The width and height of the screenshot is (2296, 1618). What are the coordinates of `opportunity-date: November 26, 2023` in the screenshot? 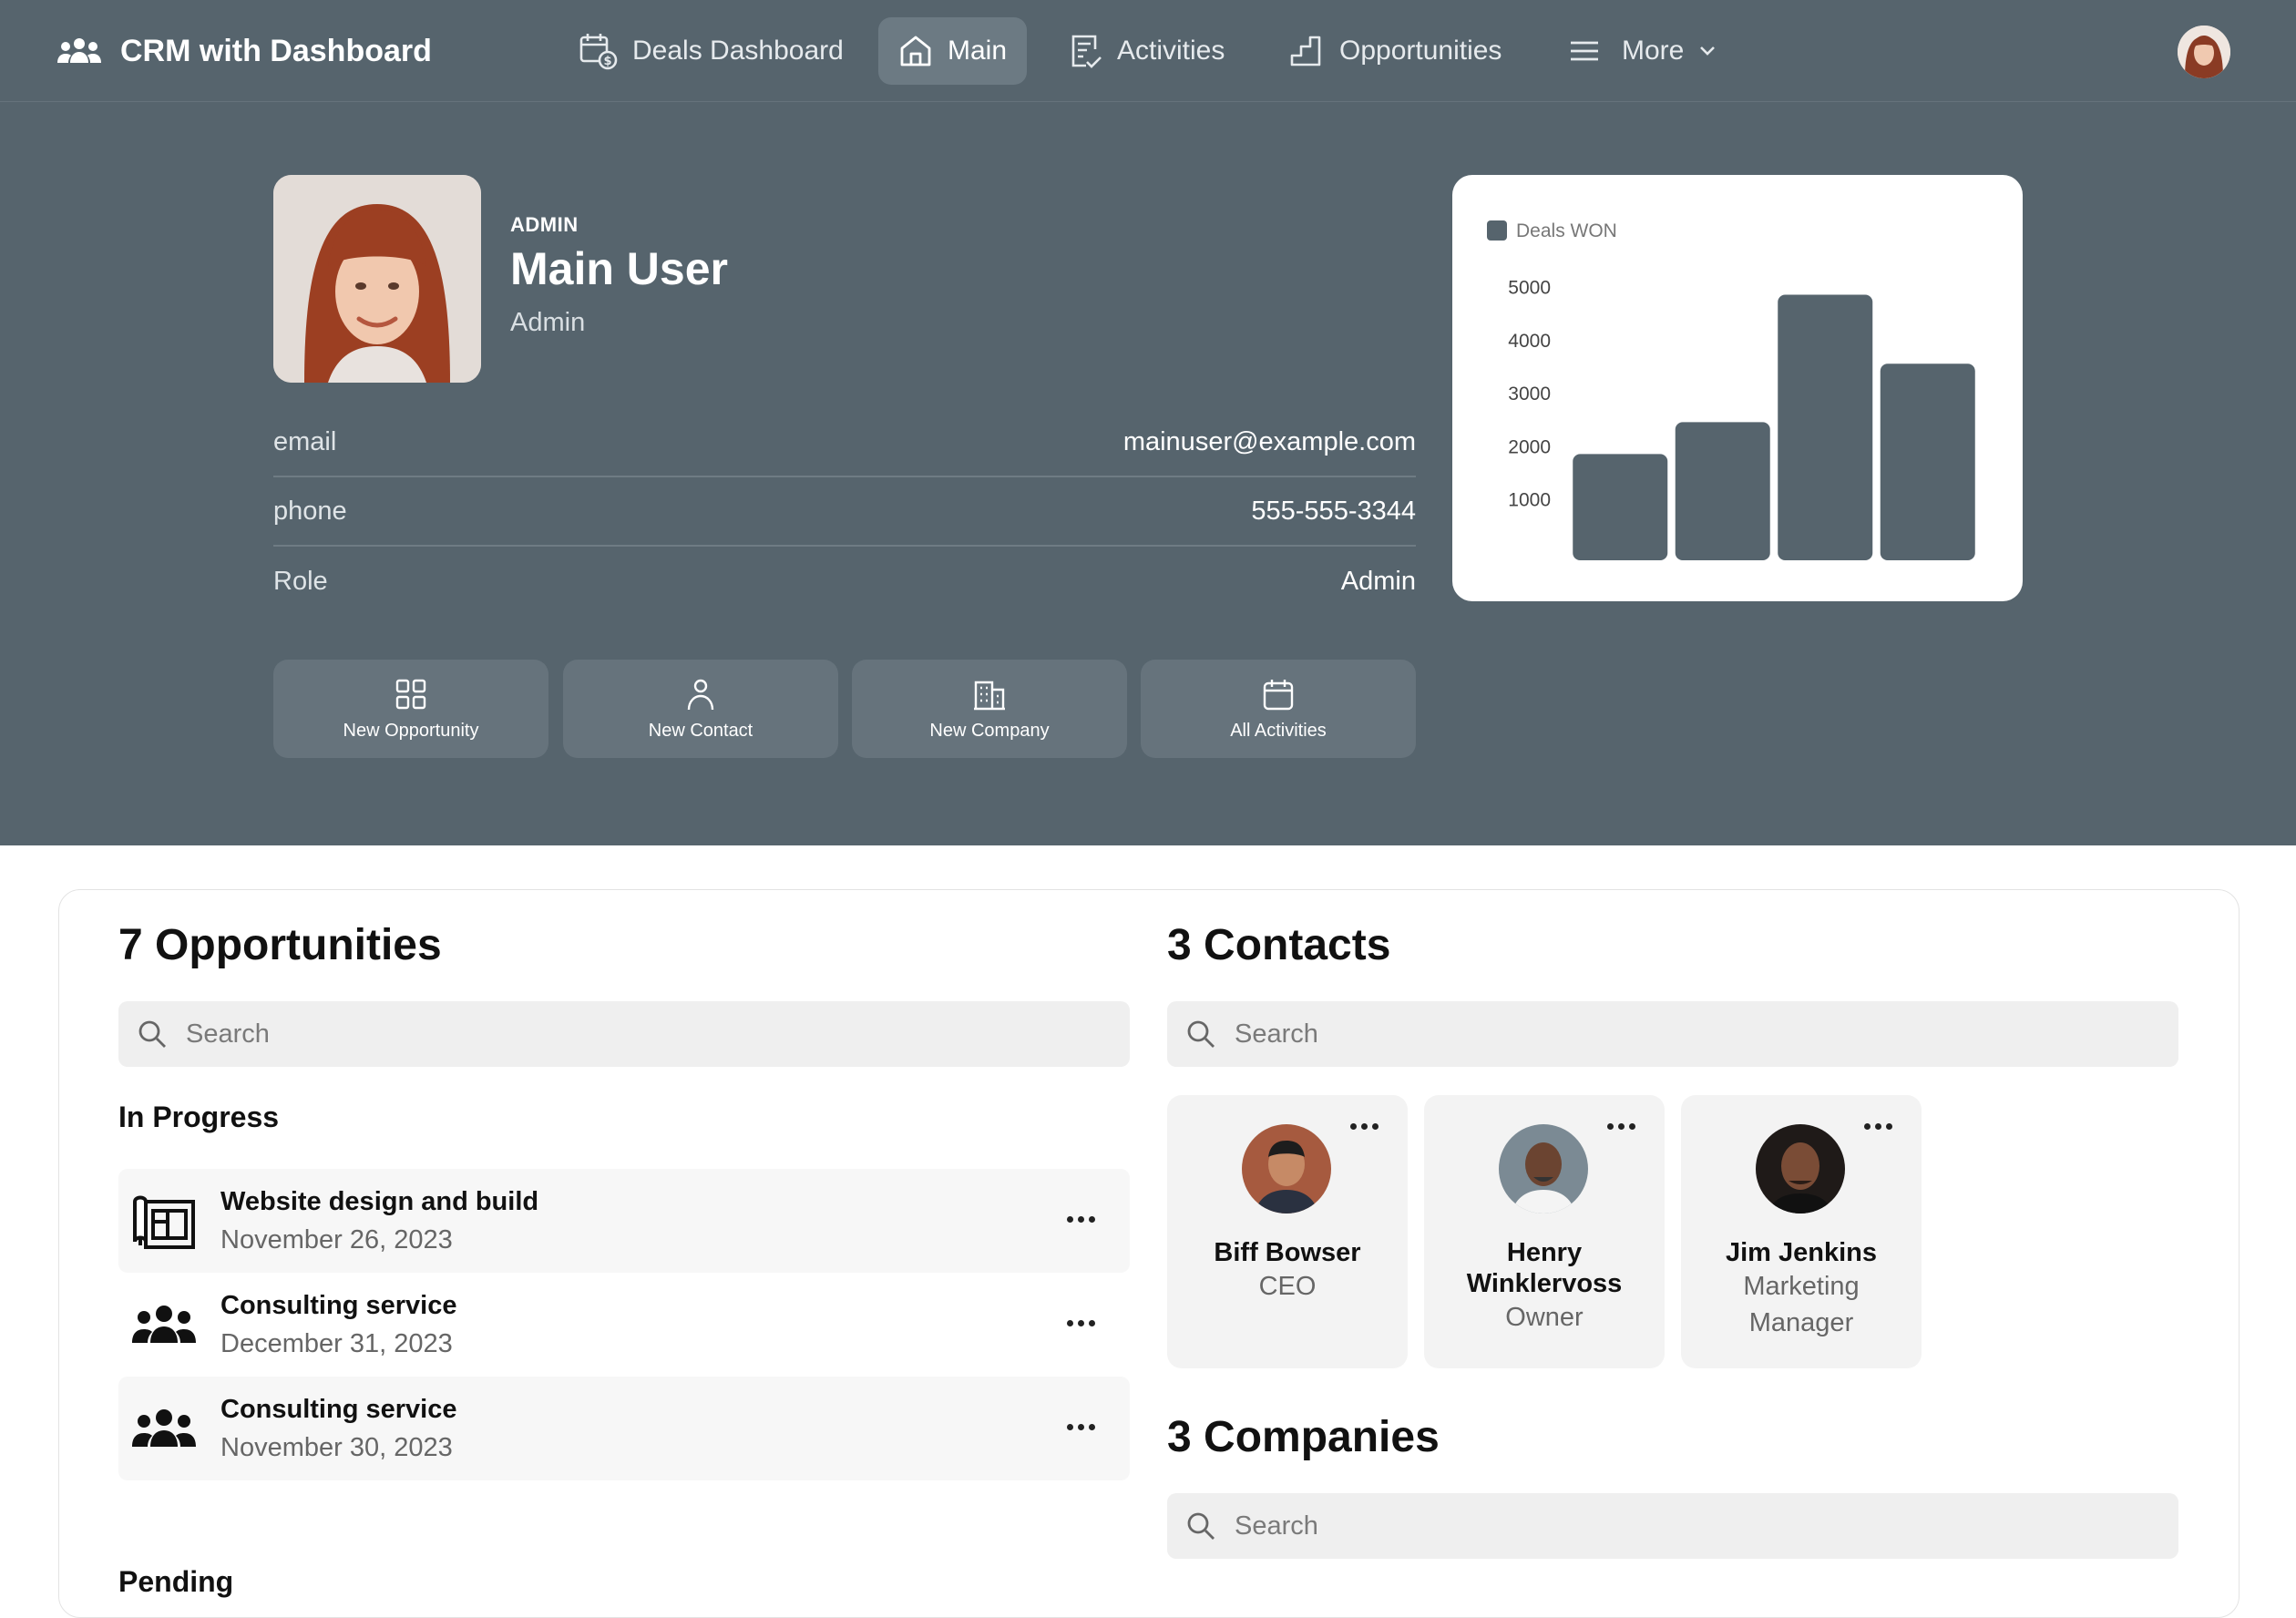 It's located at (337, 1239).